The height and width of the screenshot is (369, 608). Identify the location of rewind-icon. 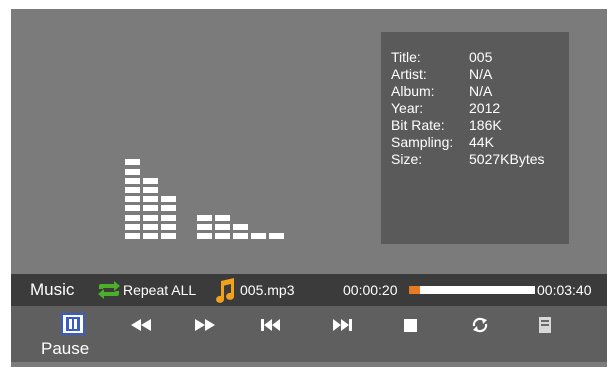
(141, 325).